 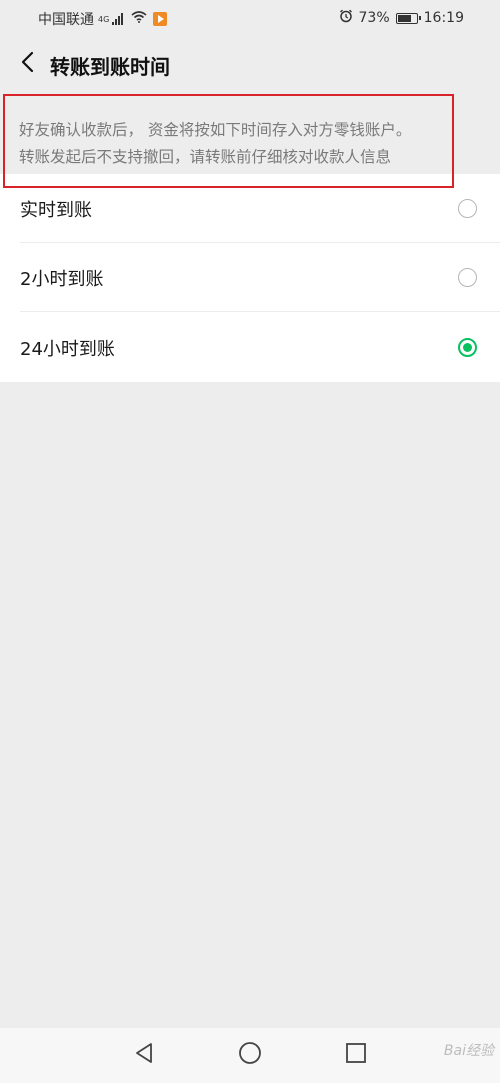 I want to click on divider, so click(x=260, y=311).